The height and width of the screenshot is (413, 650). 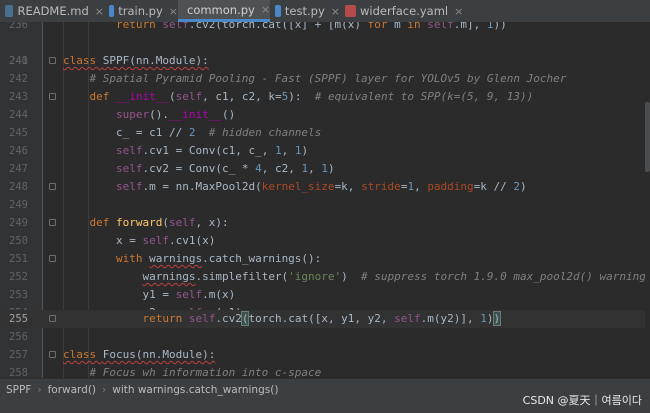 What do you see at coordinates (119, 222) in the screenshot?
I see `code-line: 249 def forward(self, x):` at bounding box center [119, 222].